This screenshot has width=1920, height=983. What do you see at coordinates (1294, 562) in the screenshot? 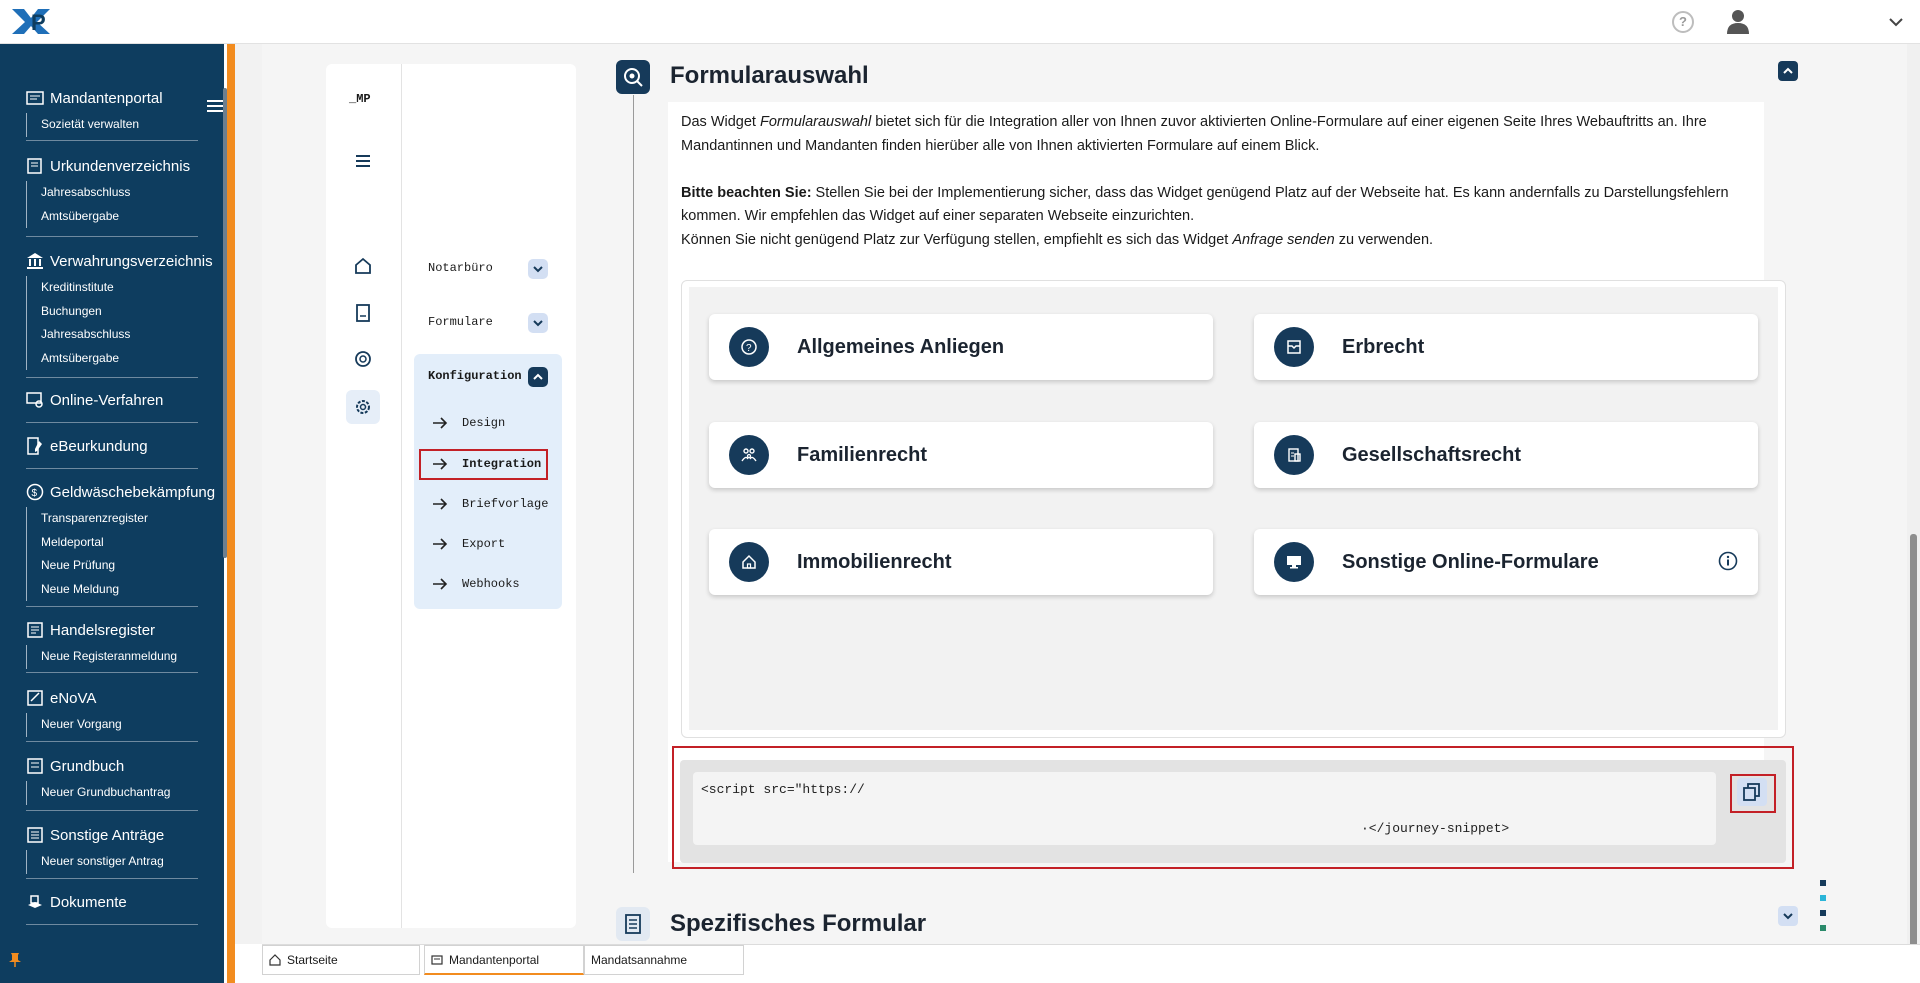
I see `monitor-icon` at bounding box center [1294, 562].